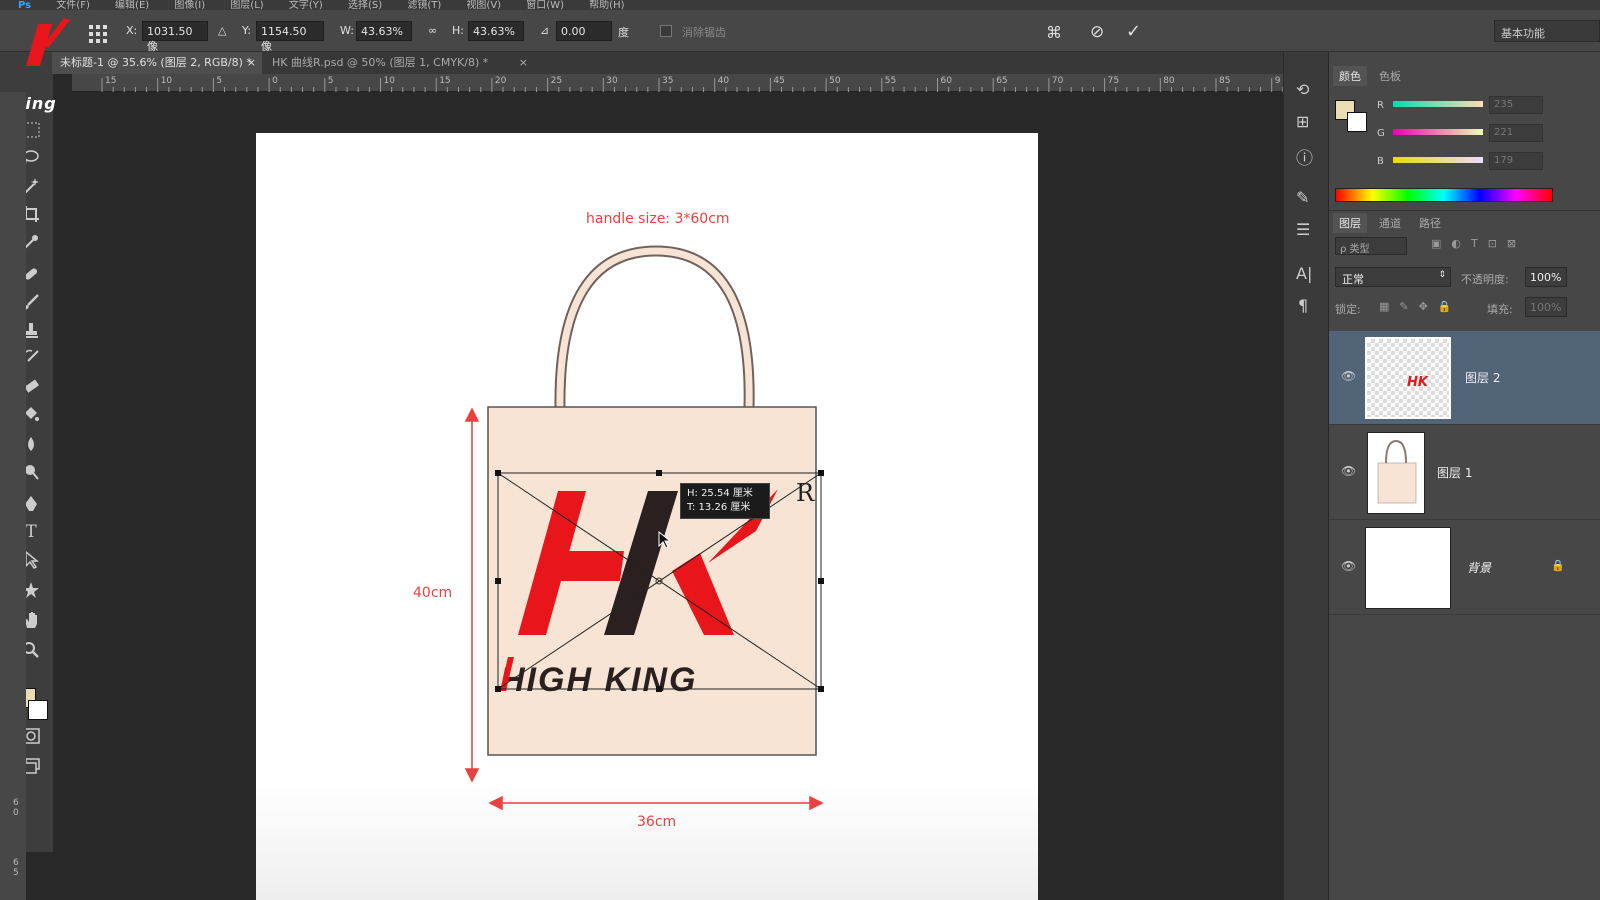 The image size is (1600, 900). I want to click on menu-window: 窗口(W), so click(545, 6).